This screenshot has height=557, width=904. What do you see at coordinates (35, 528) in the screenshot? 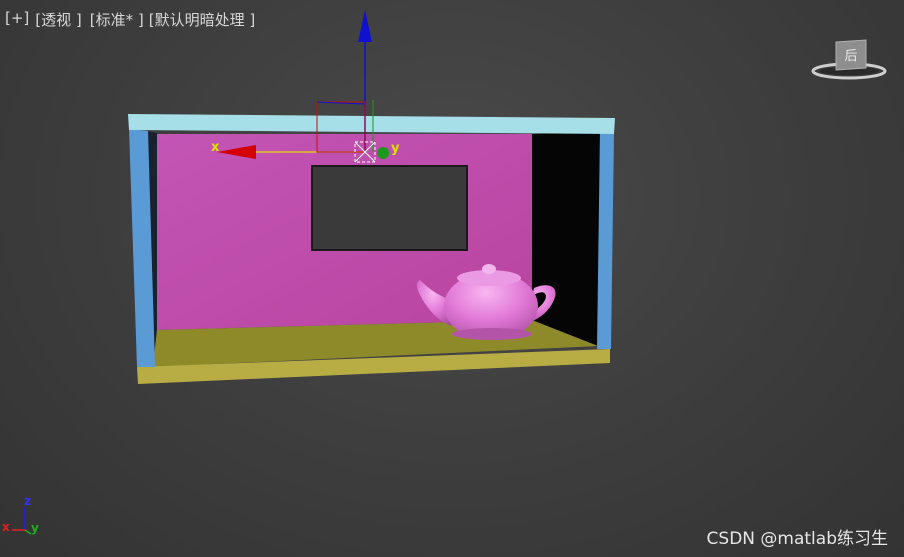
I see `tripod-y-label: y` at bounding box center [35, 528].